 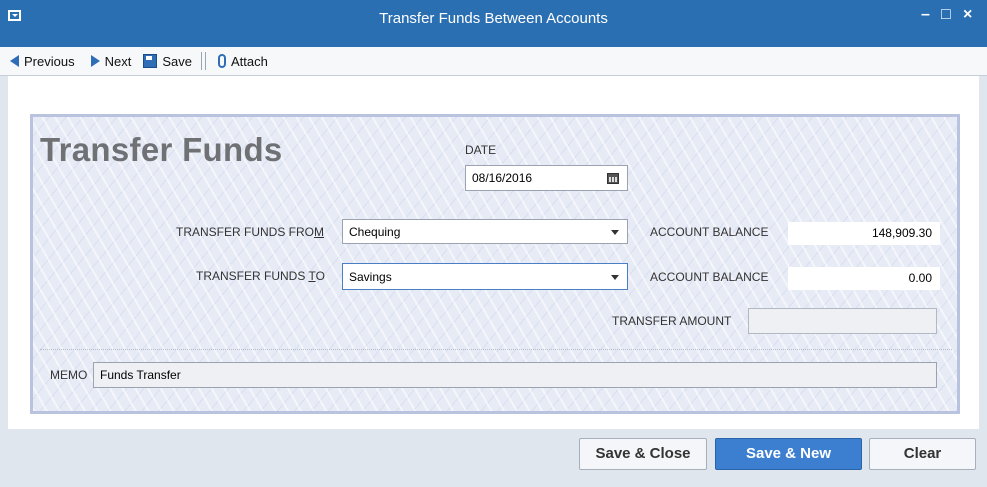 I want to click on transfer-amount-label: TRANSFER AMOUNT, so click(x=672, y=321).